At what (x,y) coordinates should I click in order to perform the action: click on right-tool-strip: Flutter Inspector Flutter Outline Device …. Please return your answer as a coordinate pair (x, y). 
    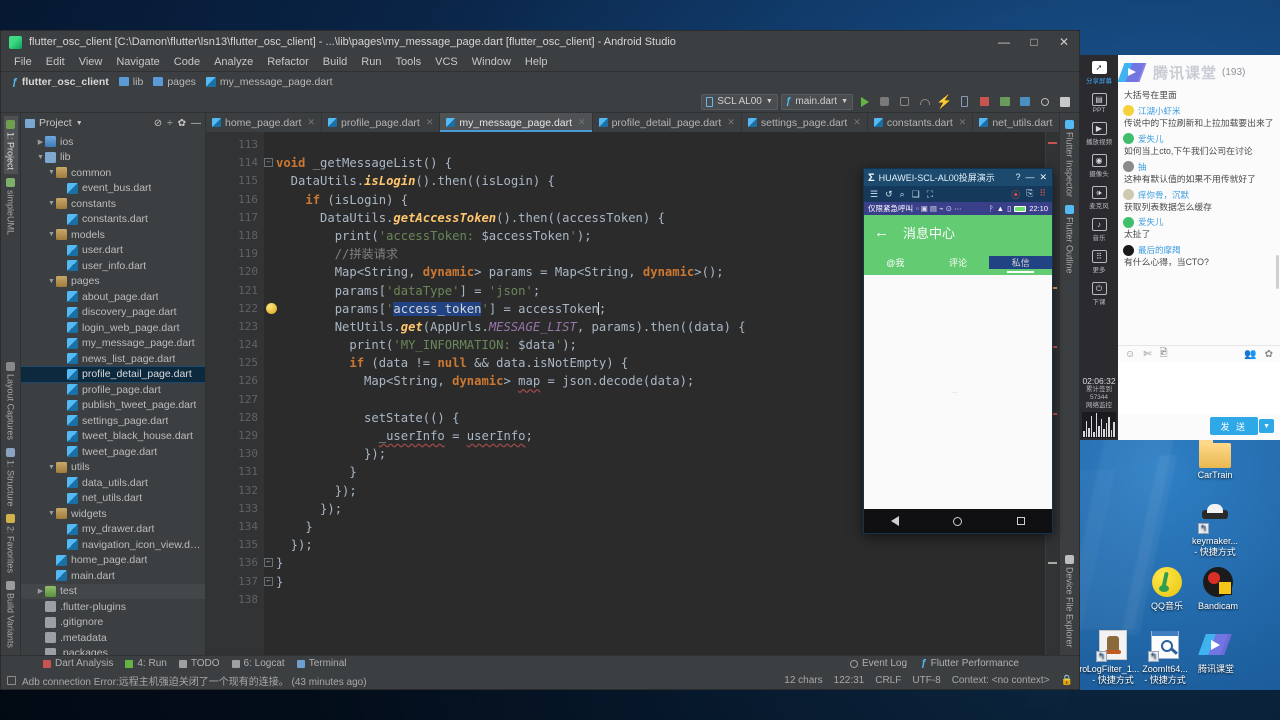
    Looking at the image, I should click on (1069, 384).